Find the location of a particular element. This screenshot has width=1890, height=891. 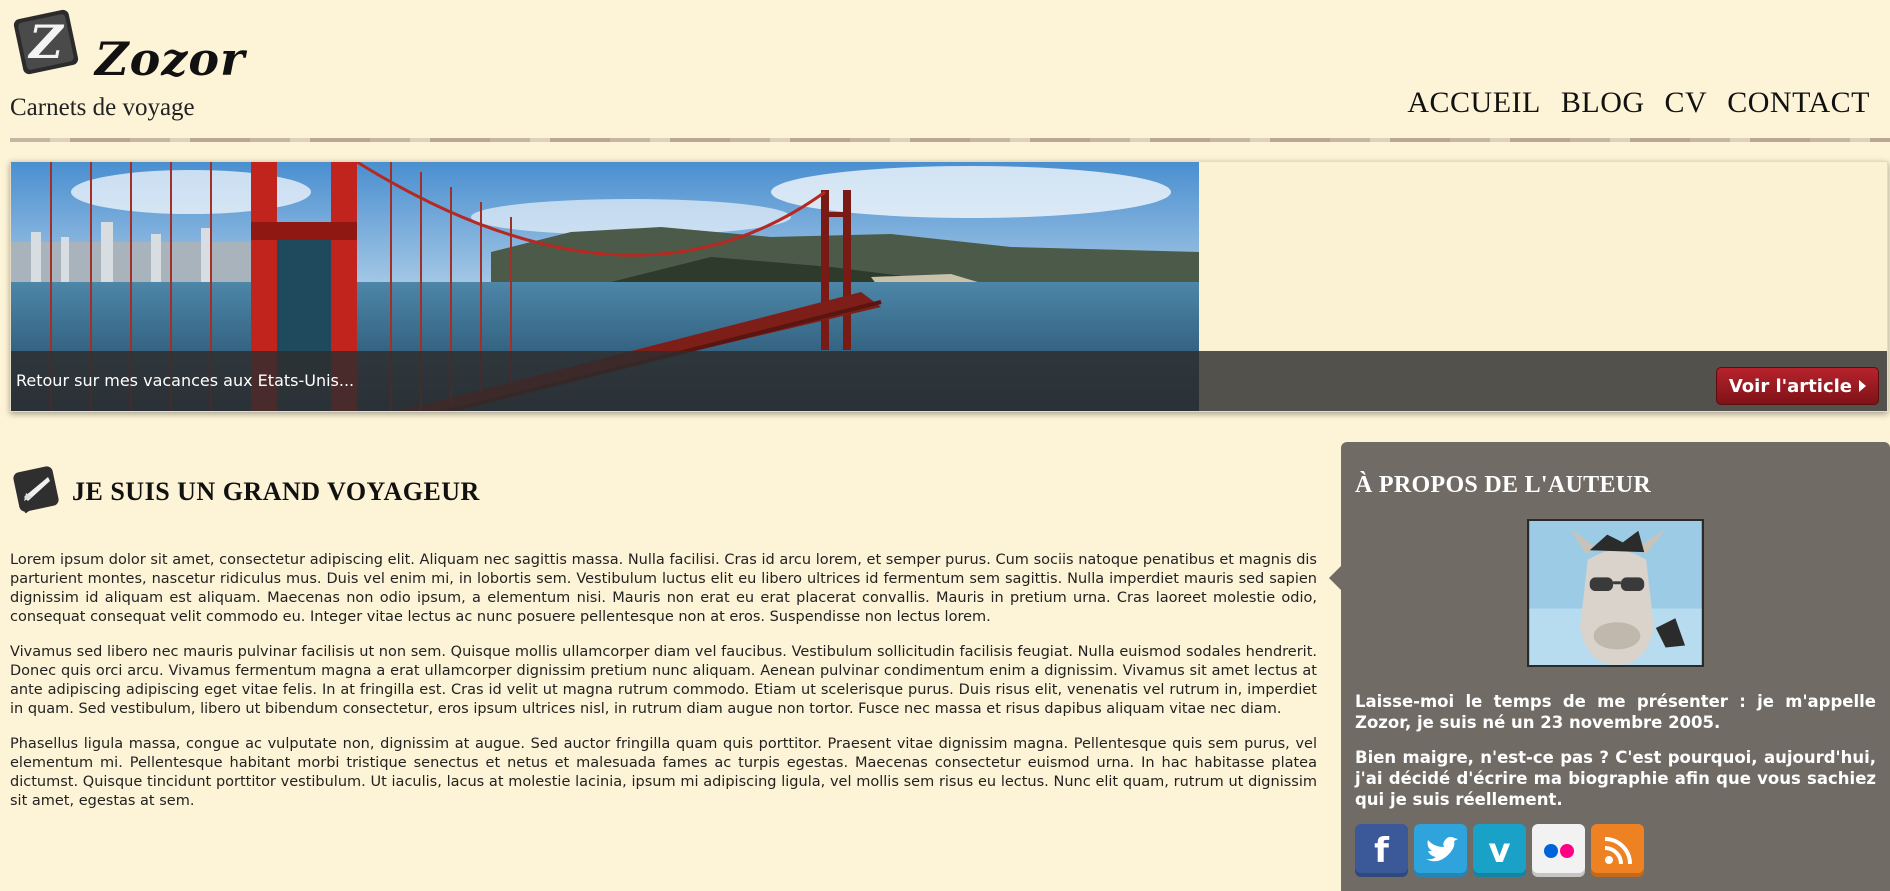

header-divider is located at coordinates (950, 140).